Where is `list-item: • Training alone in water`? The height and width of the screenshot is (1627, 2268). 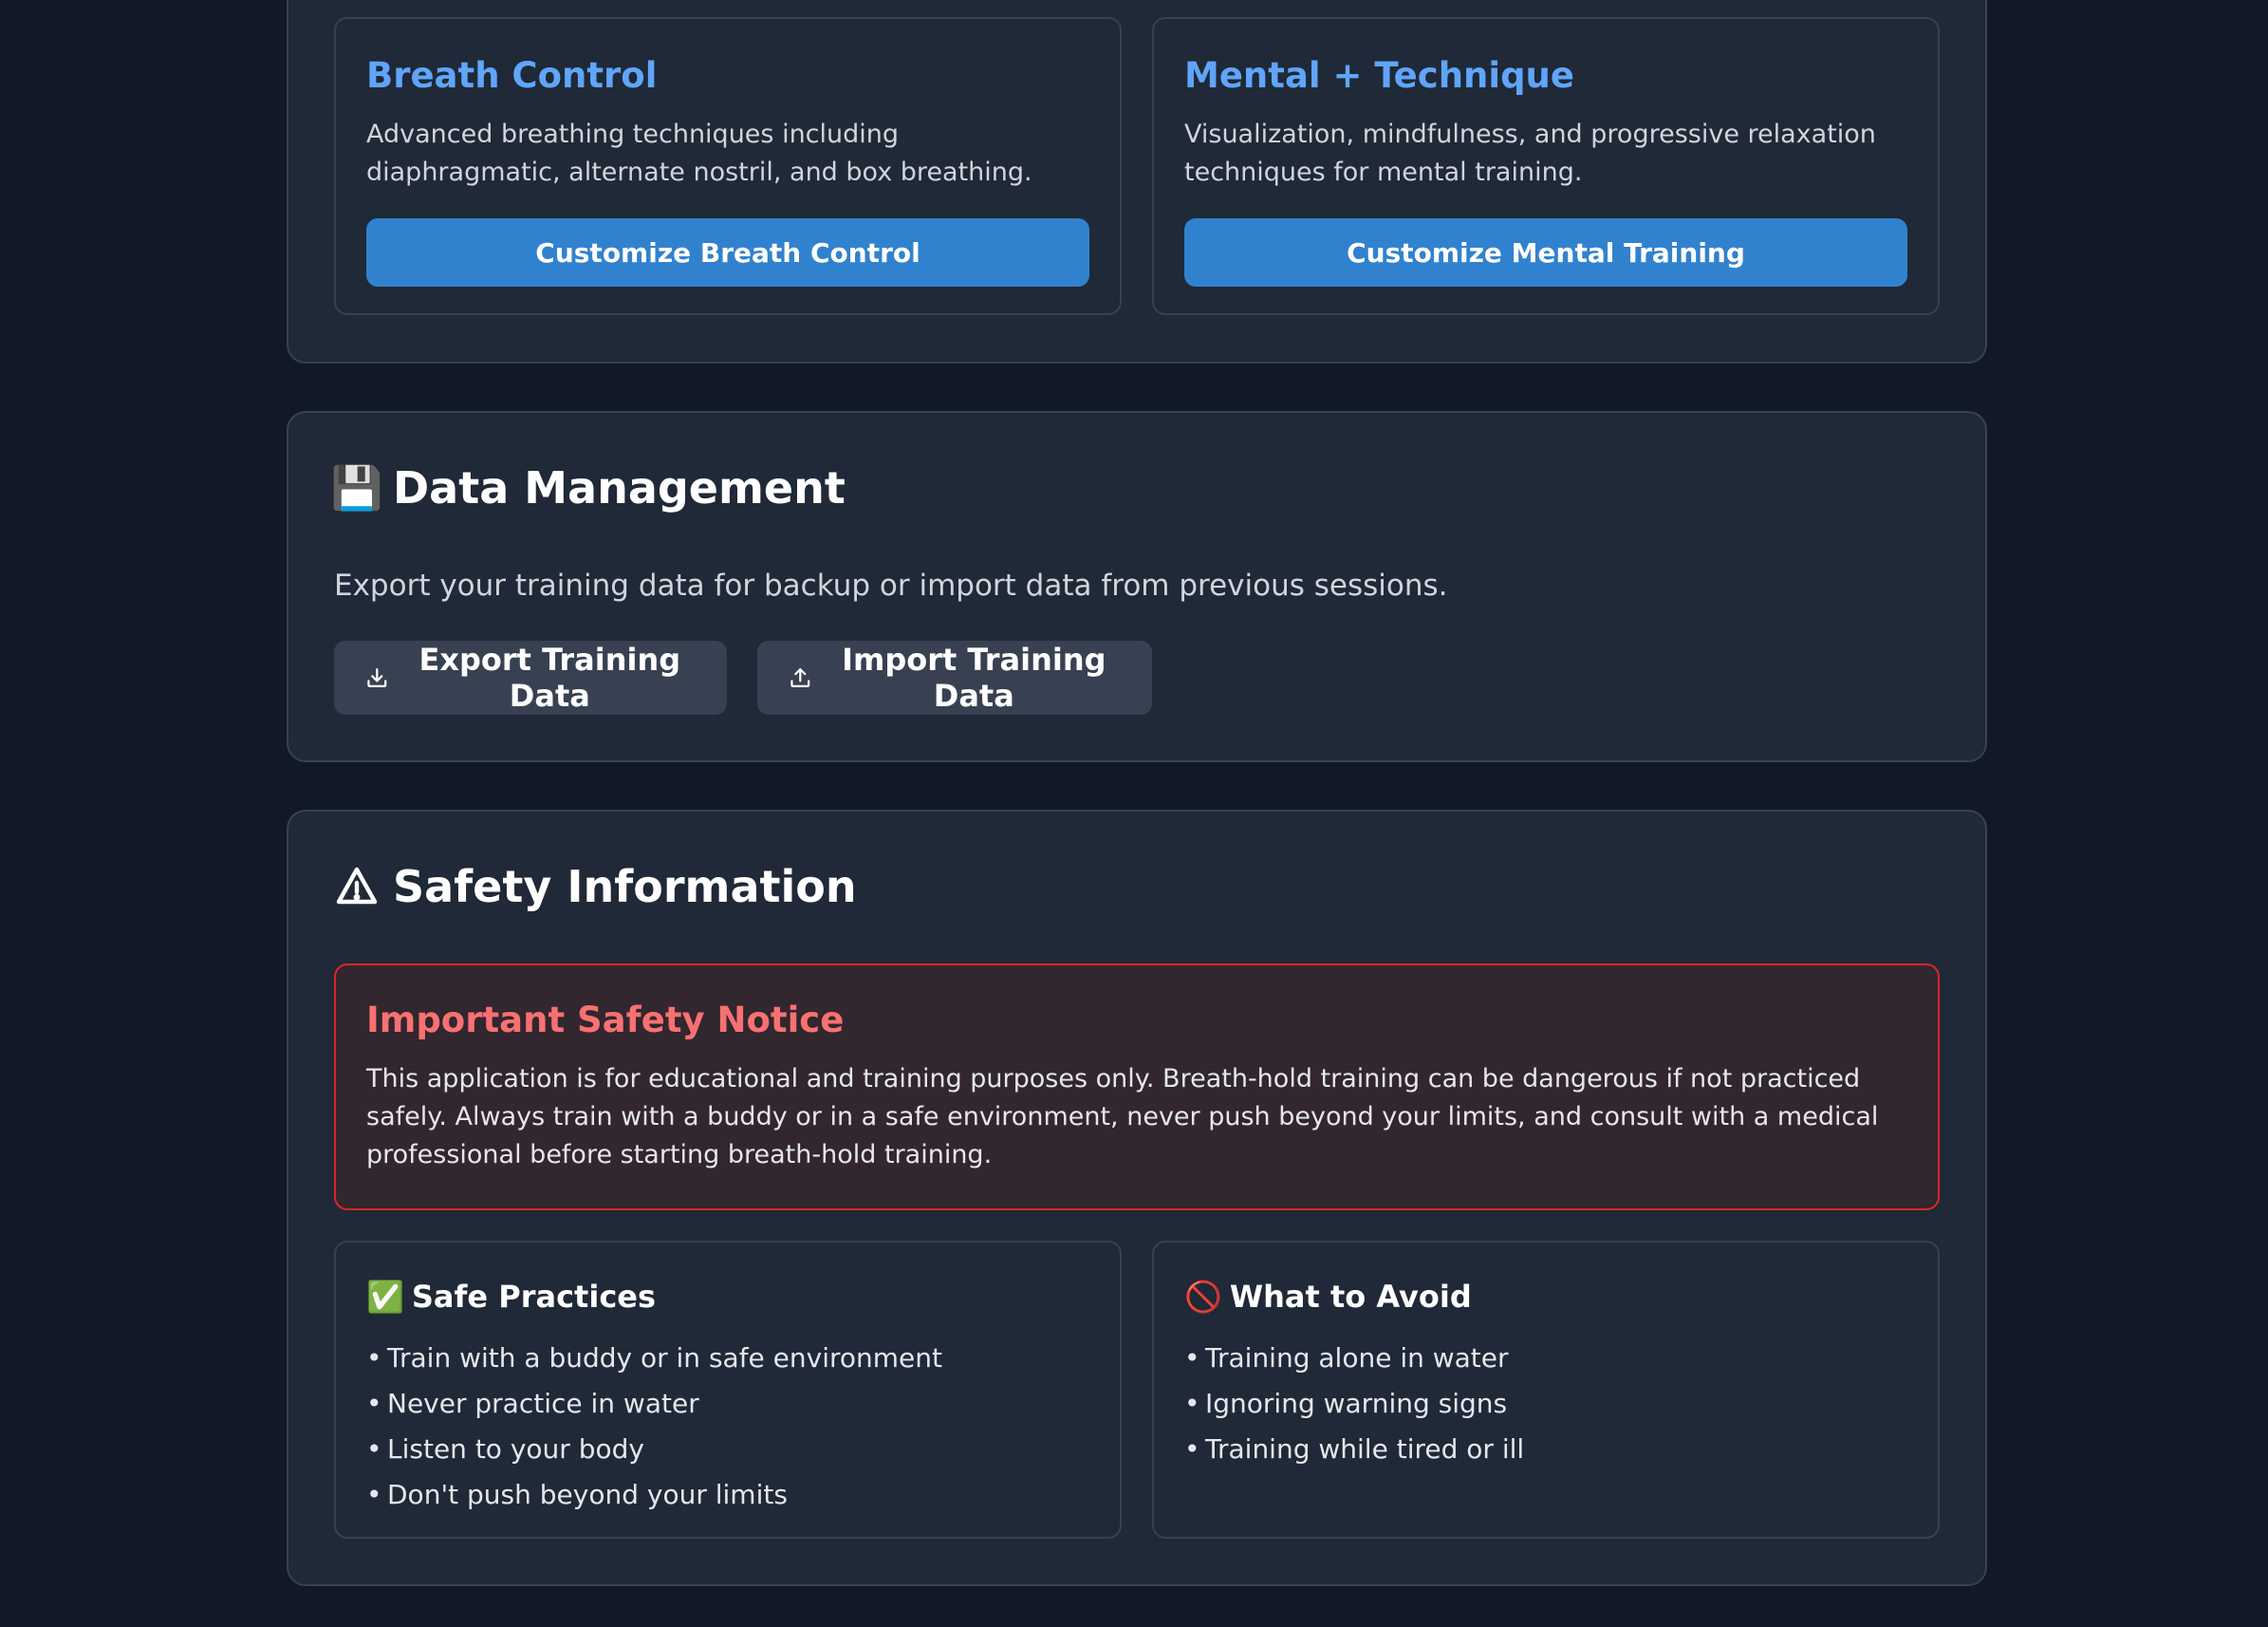 list-item: • Training alone in water is located at coordinates (1346, 1358).